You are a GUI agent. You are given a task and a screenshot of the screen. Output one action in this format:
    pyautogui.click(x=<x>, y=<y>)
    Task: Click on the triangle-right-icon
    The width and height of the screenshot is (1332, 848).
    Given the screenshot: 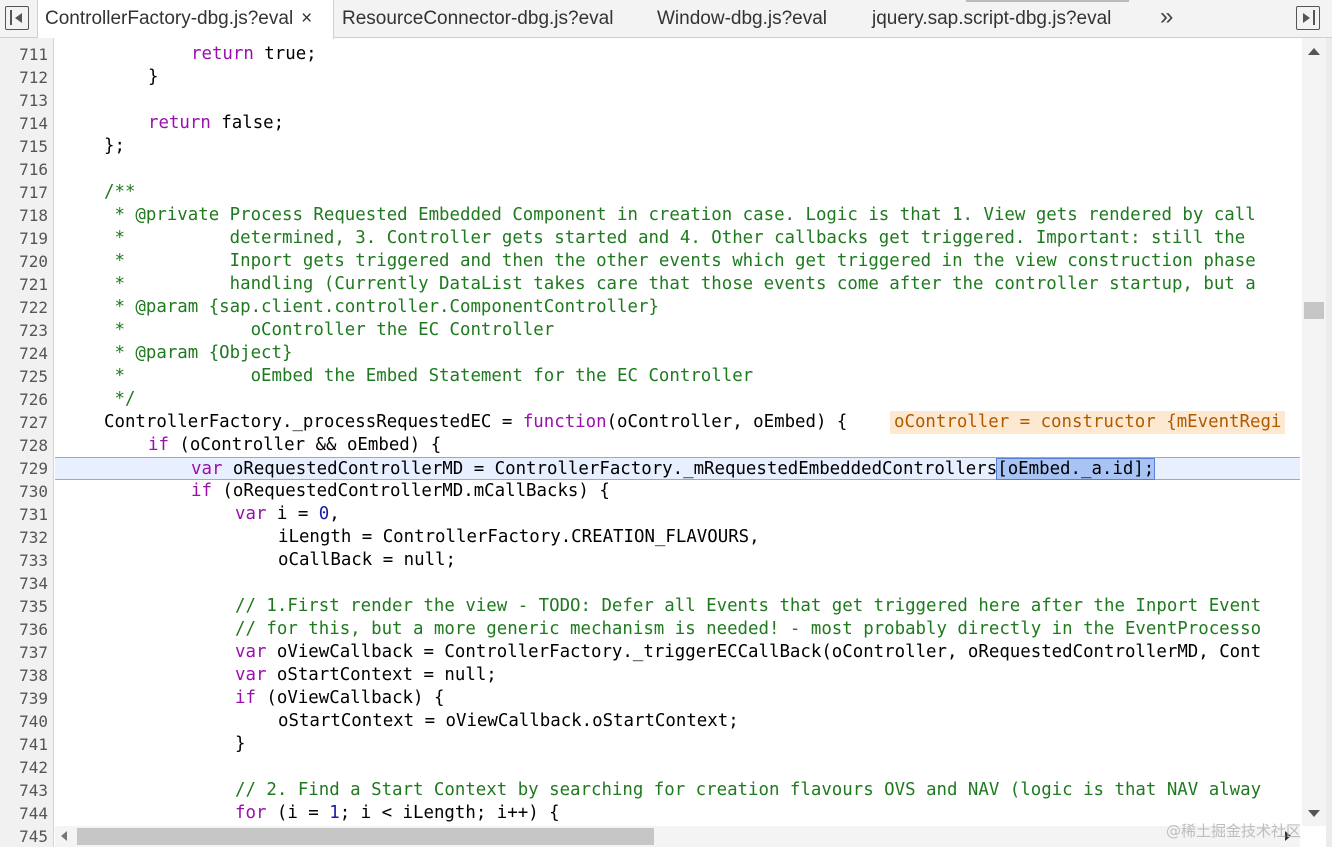 What is the action you would take?
    pyautogui.click(x=1306, y=18)
    